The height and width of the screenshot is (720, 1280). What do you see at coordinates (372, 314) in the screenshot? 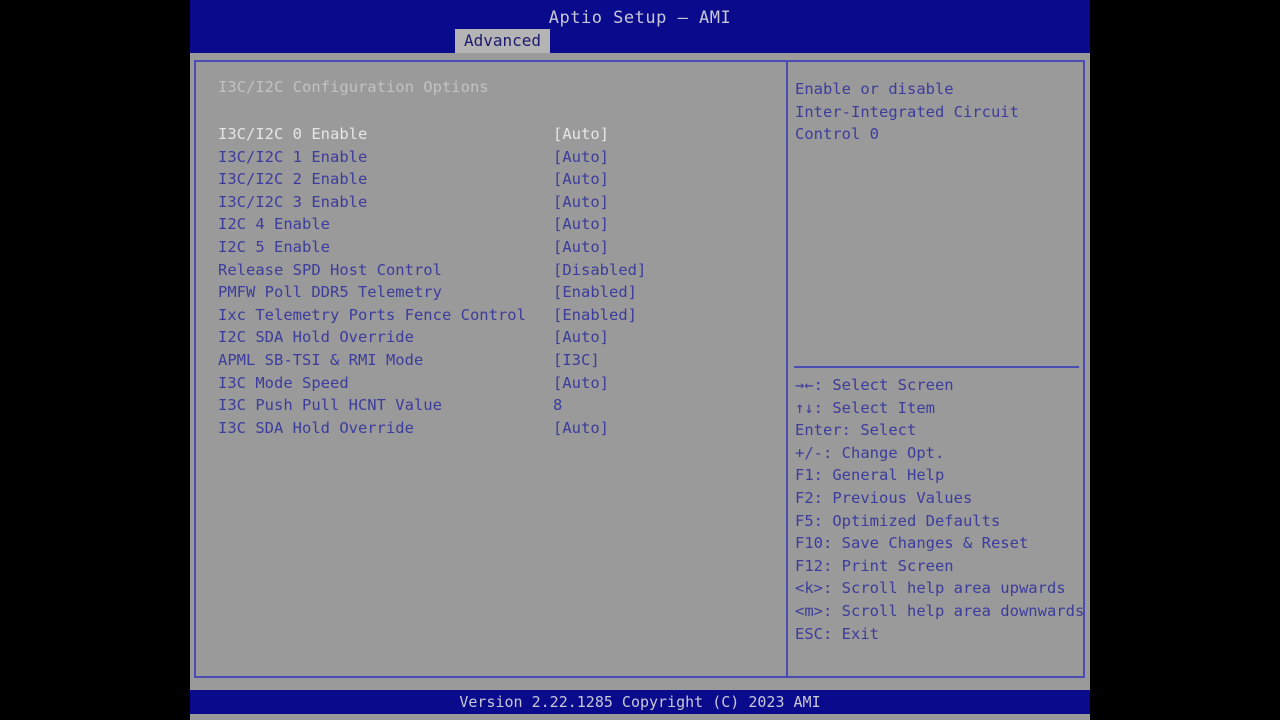
I see `setting-label: Ixc Telemetry Ports Fence Control` at bounding box center [372, 314].